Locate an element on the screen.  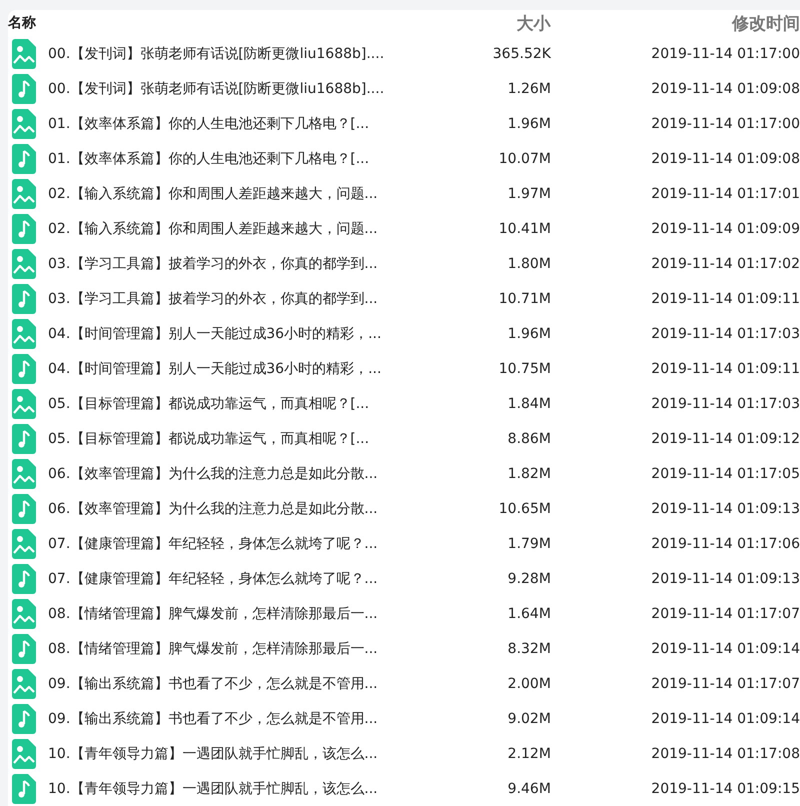
file-size: 10.75M is located at coordinates (524, 368).